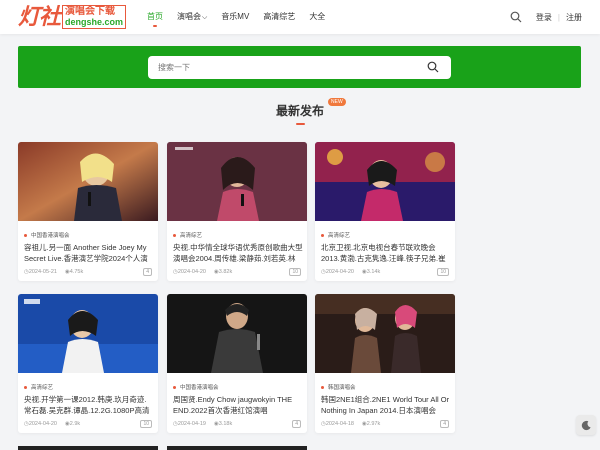  I want to click on logo-line1: 演唱会下载, so click(90, 11).